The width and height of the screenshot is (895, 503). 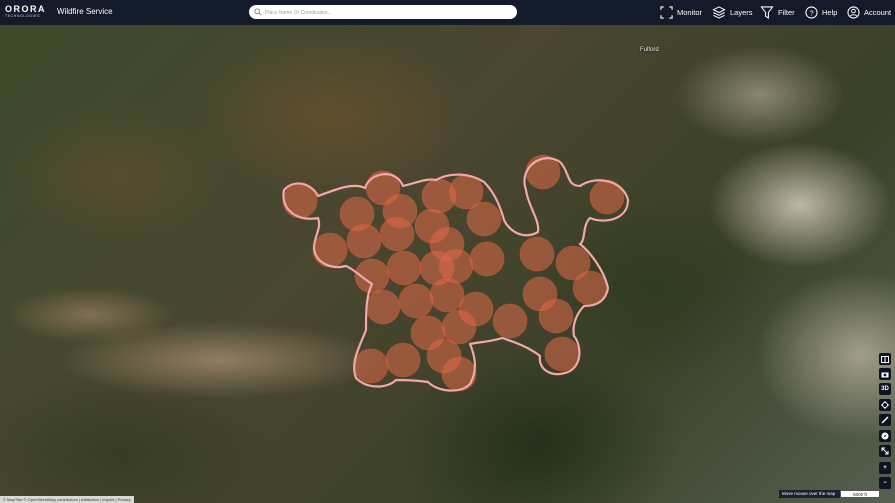 I want to click on panel-toggle-icon, so click(x=885, y=359).